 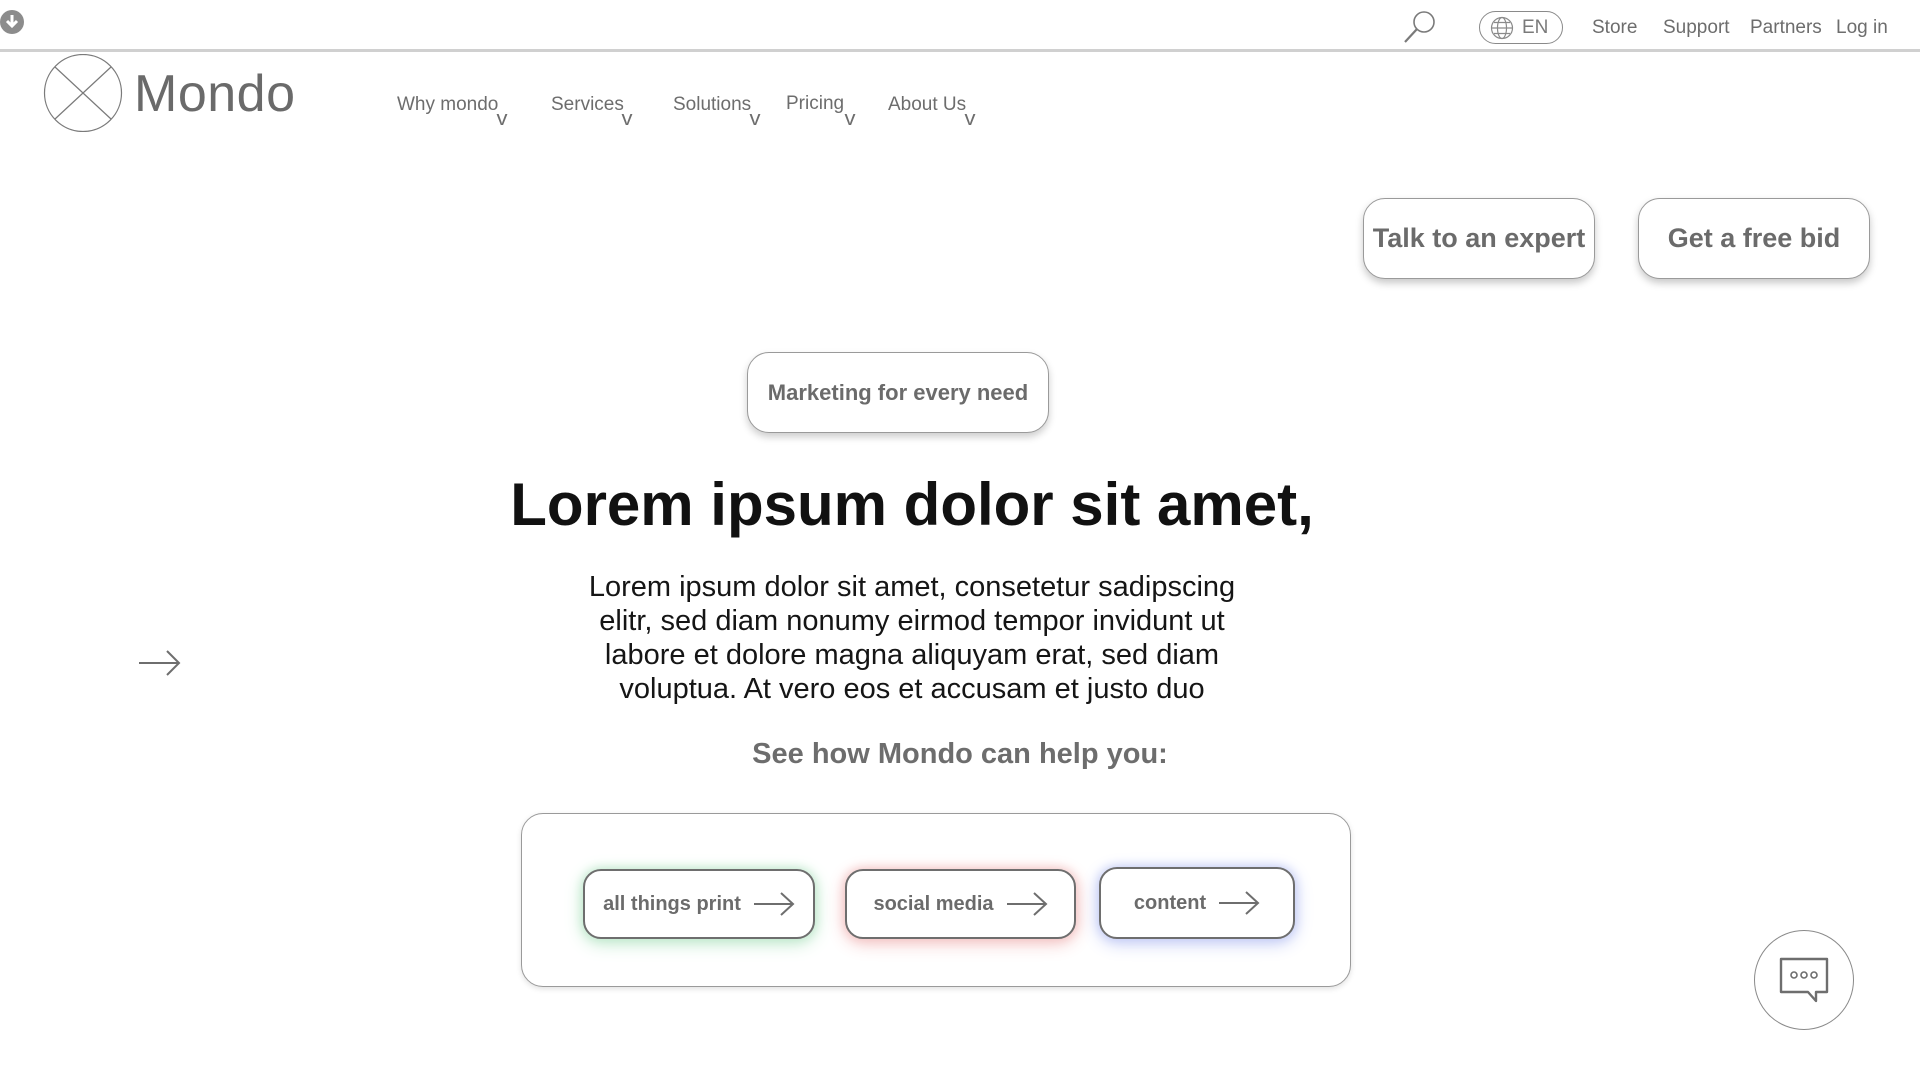 What do you see at coordinates (912, 504) in the screenshot?
I see `hero-title: Lorem ipsum dolor sit amet,` at bounding box center [912, 504].